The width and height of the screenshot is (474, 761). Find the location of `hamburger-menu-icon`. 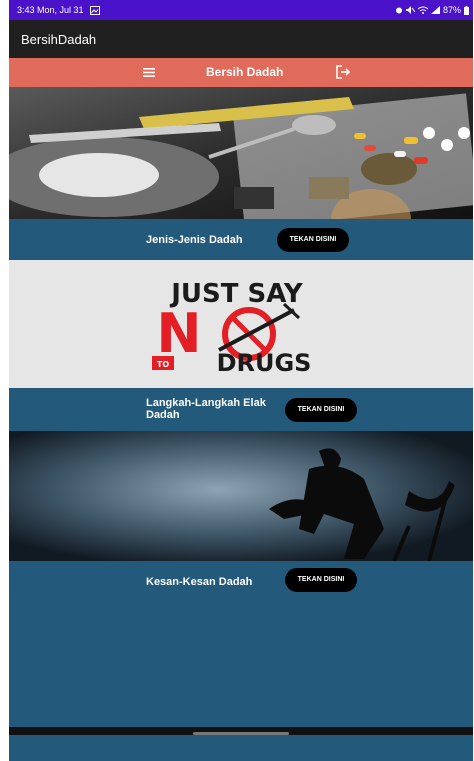

hamburger-menu-icon is located at coordinates (149, 72).